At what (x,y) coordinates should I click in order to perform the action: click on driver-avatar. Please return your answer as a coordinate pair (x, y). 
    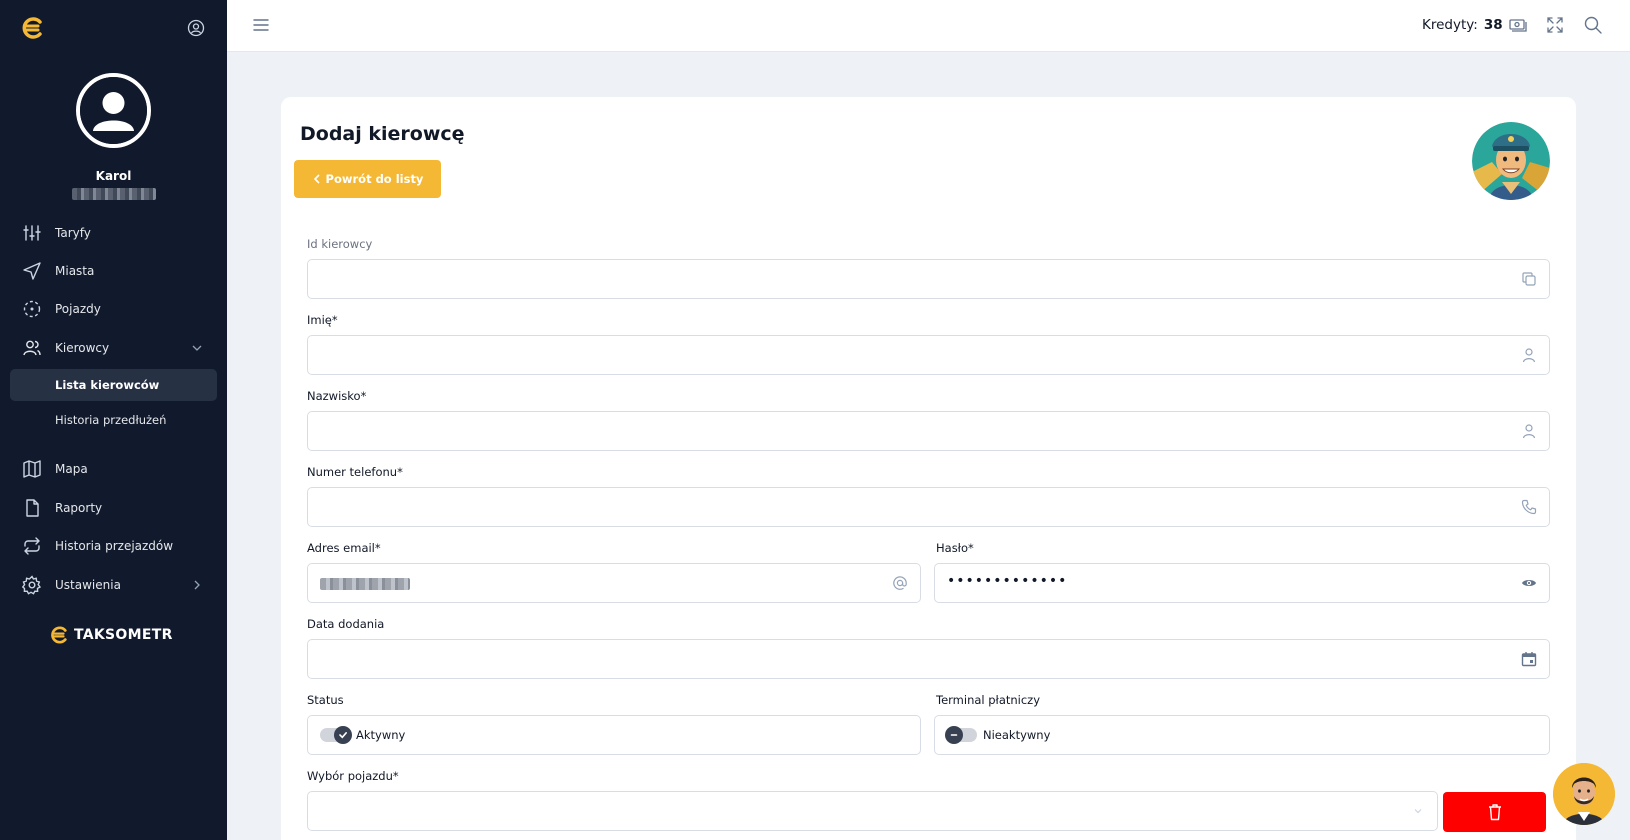
    Looking at the image, I should click on (1511, 161).